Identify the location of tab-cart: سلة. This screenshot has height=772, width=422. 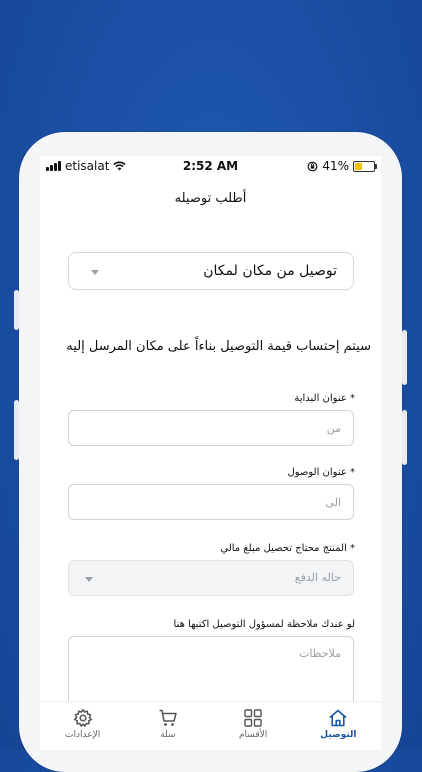
(167, 726).